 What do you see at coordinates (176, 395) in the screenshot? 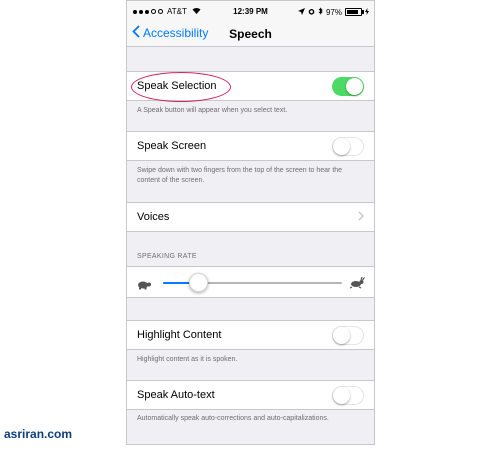
I see `speak-auto-text-label: Speak Auto-text` at bounding box center [176, 395].